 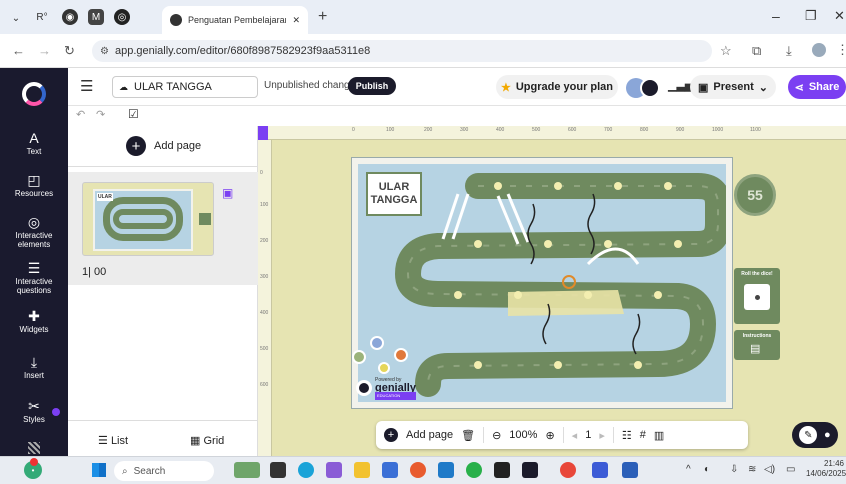 I want to click on grid-guides-icon: #, so click(x=643, y=435).